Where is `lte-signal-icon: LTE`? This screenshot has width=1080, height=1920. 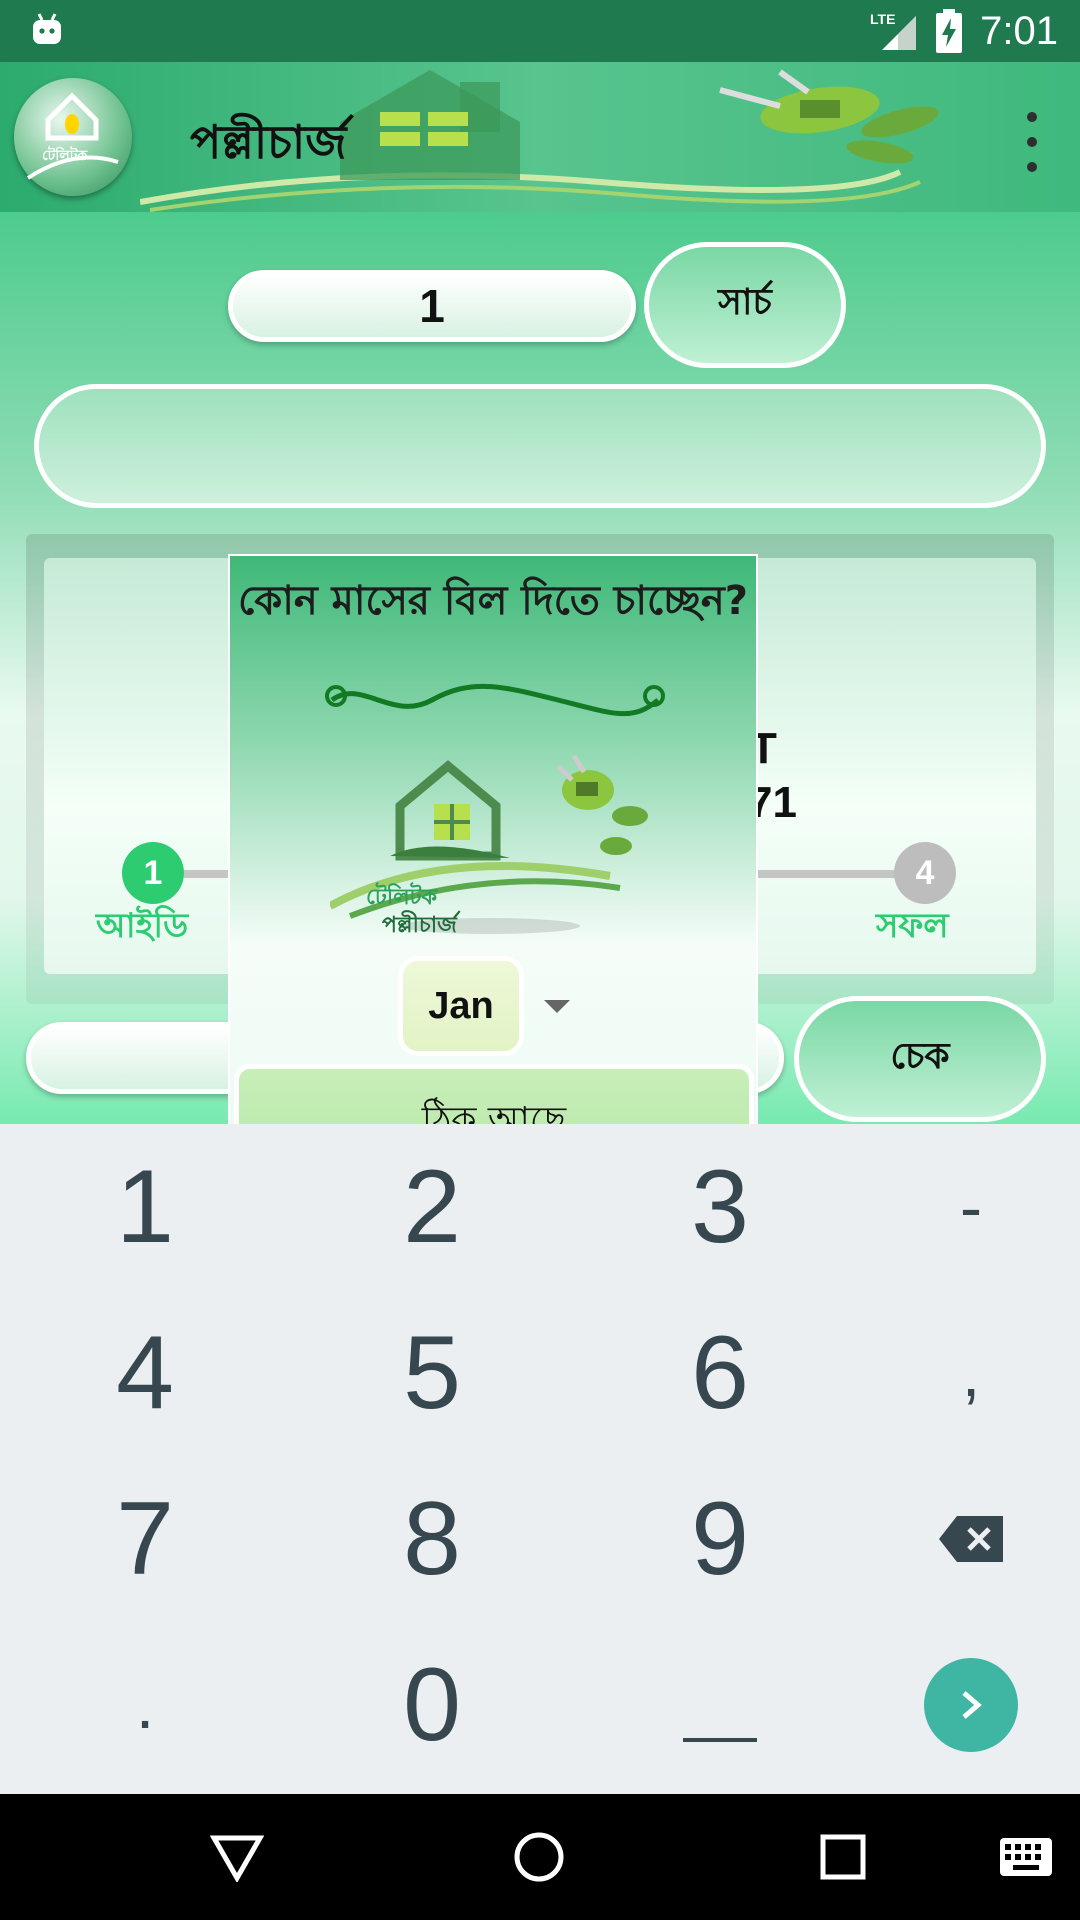 lte-signal-icon: LTE is located at coordinates (893, 30).